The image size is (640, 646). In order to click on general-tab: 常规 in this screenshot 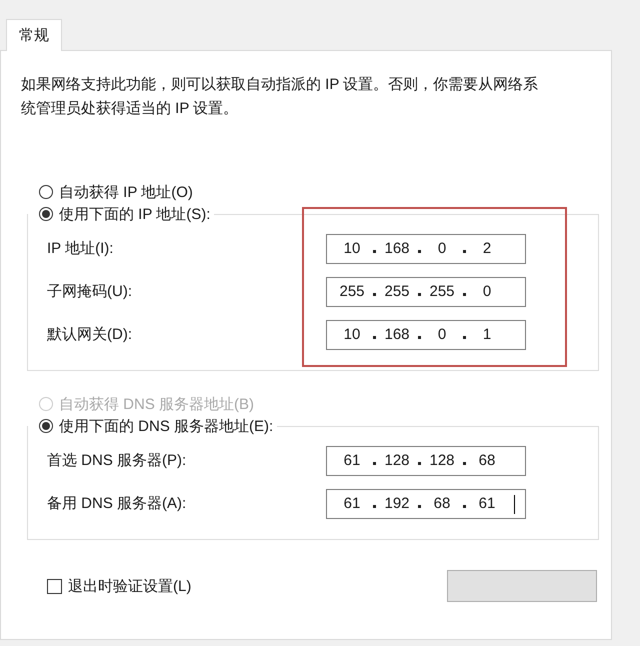, I will do `click(34, 35)`.